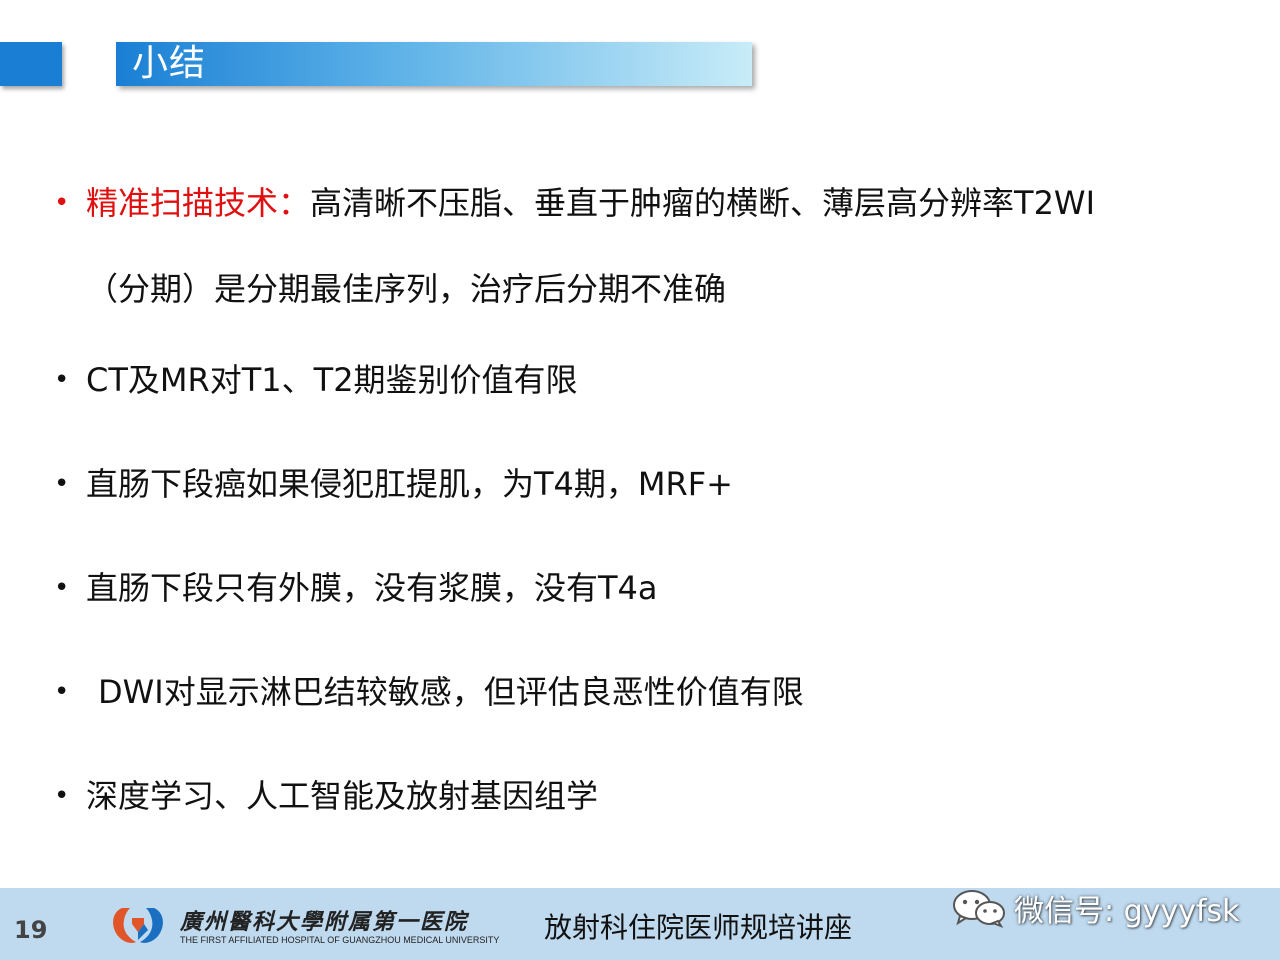 Image resolution: width=1280 pixels, height=960 pixels. Describe the element at coordinates (1127, 911) in the screenshot. I see `wechat-label: 微信号: gyyyfsk` at that location.